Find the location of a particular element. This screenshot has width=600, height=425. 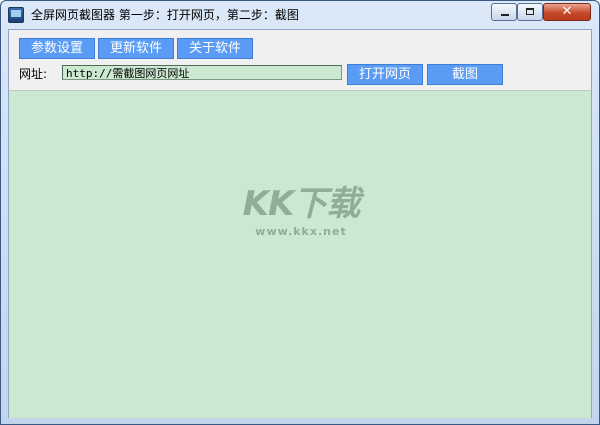

maximize-icon is located at coordinates (530, 11).